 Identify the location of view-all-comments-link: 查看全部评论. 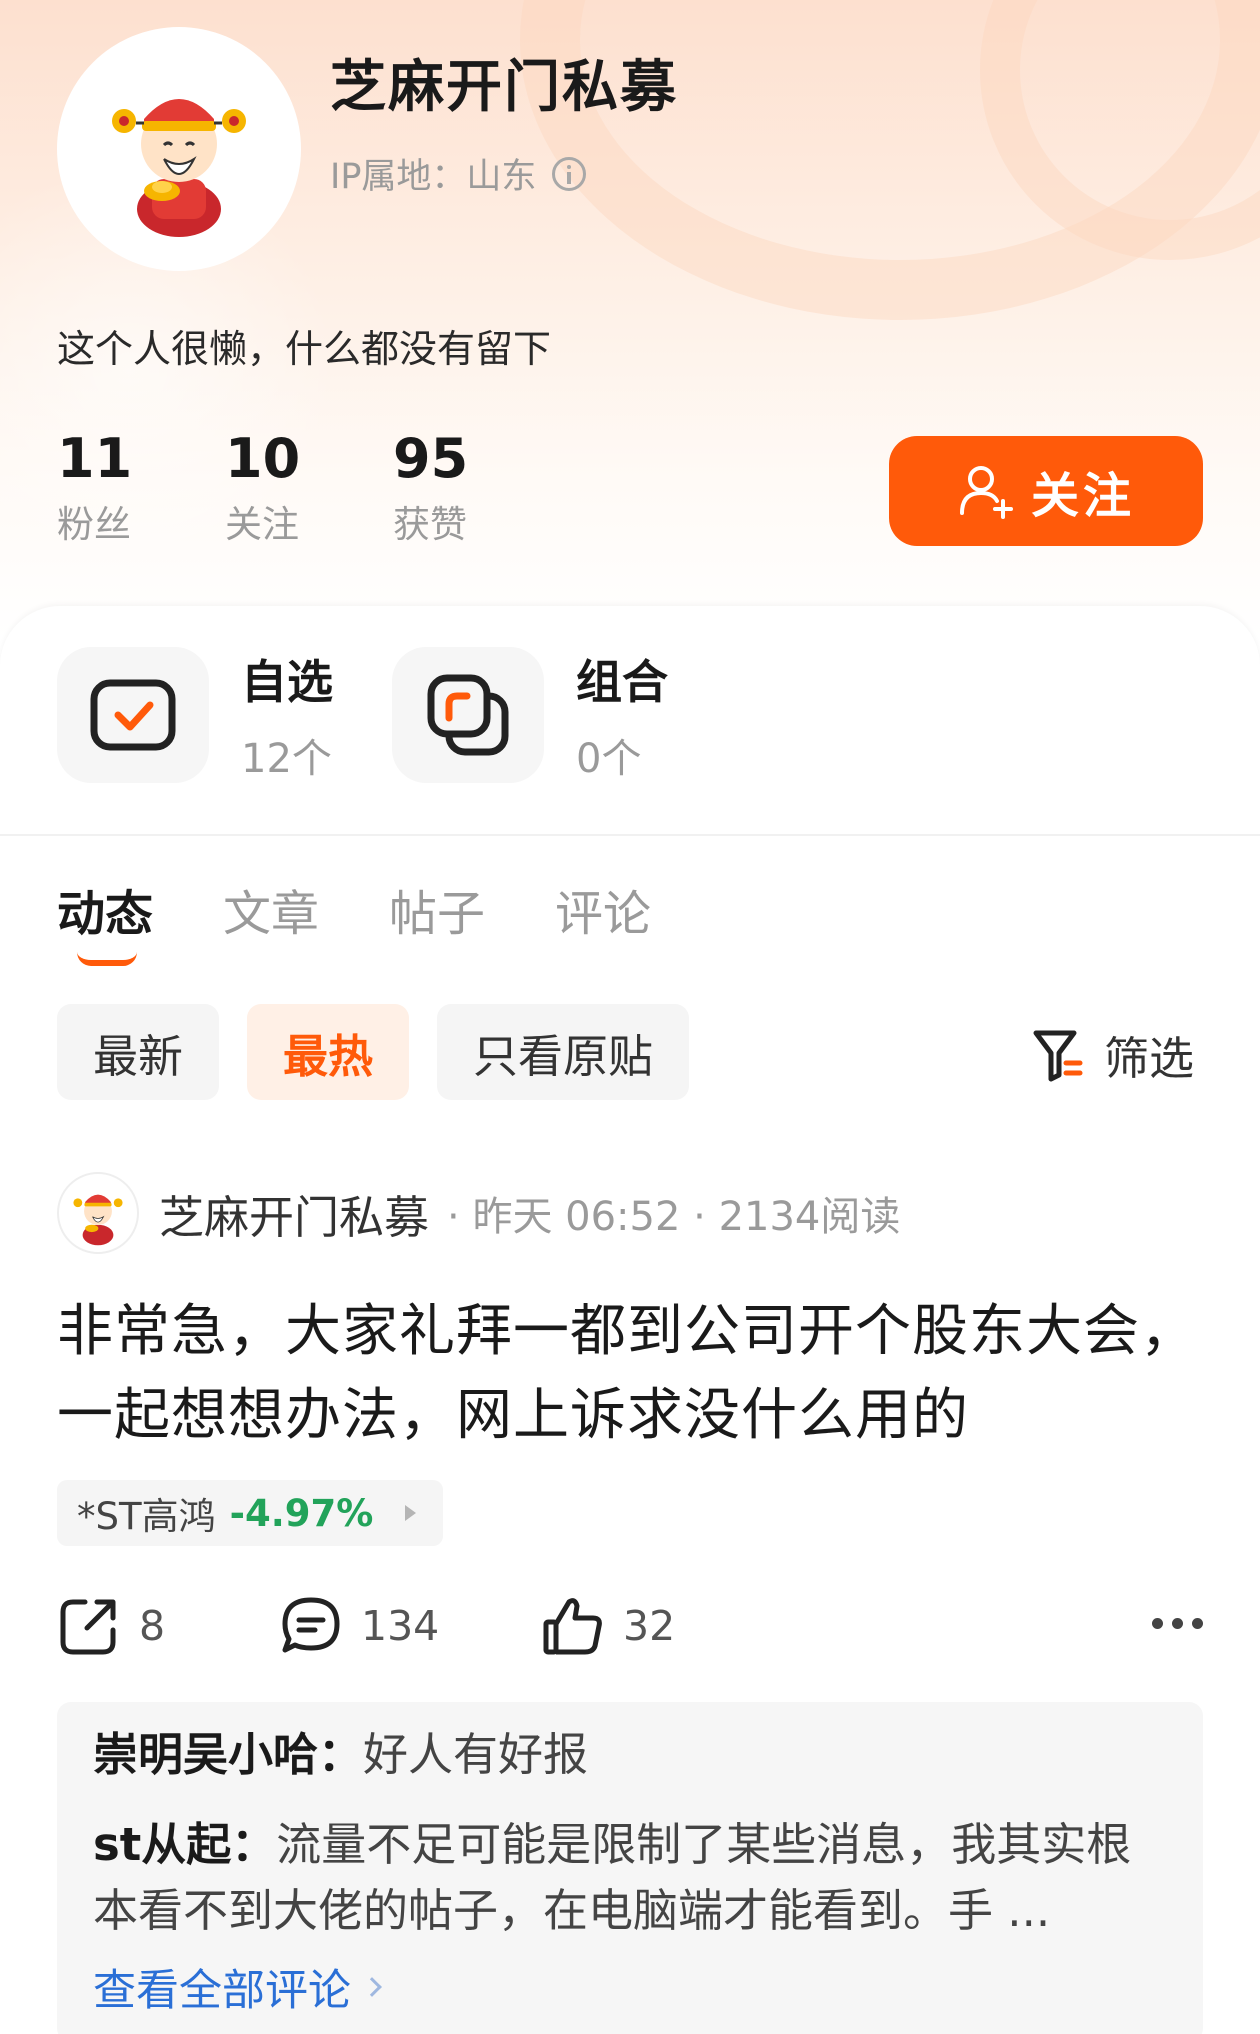
(630, 1987).